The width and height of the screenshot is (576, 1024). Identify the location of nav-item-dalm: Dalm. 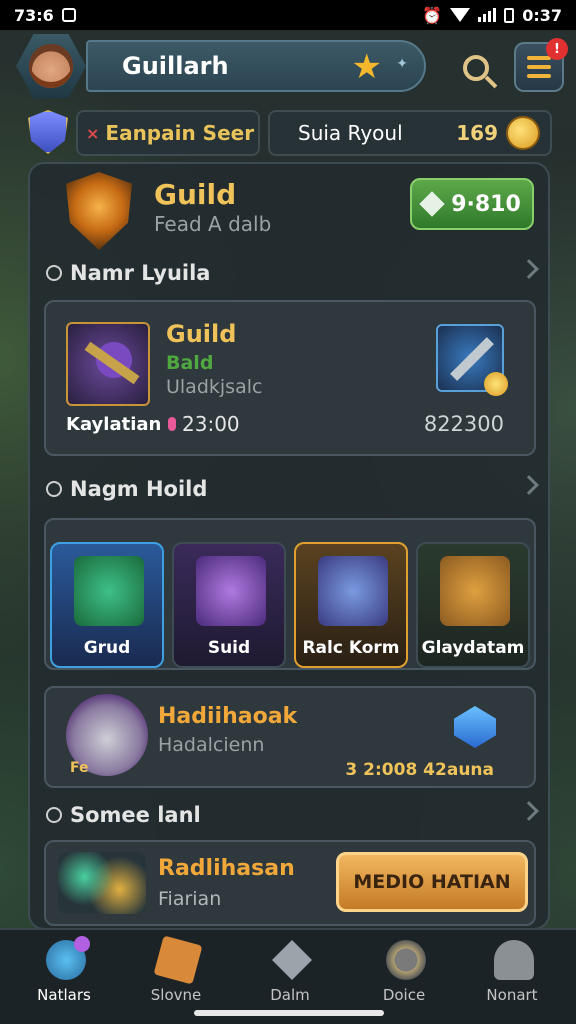
(290, 972).